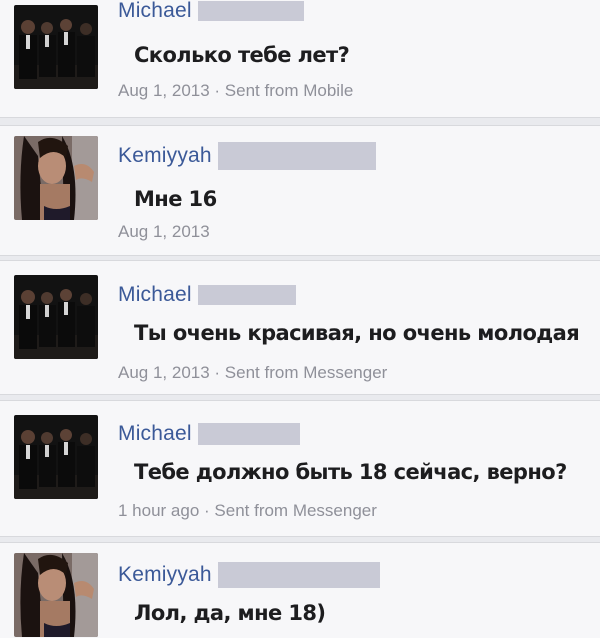 The image size is (600, 638). I want to click on message-timestamp: Aug 1, 2013, so click(164, 231).